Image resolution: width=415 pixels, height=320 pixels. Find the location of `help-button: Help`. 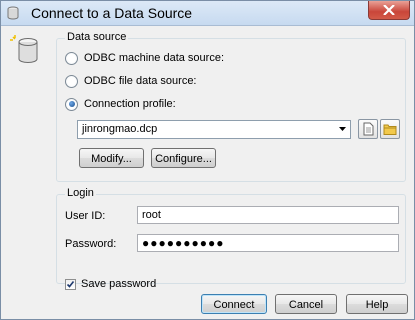

help-button: Help is located at coordinates (377, 304).